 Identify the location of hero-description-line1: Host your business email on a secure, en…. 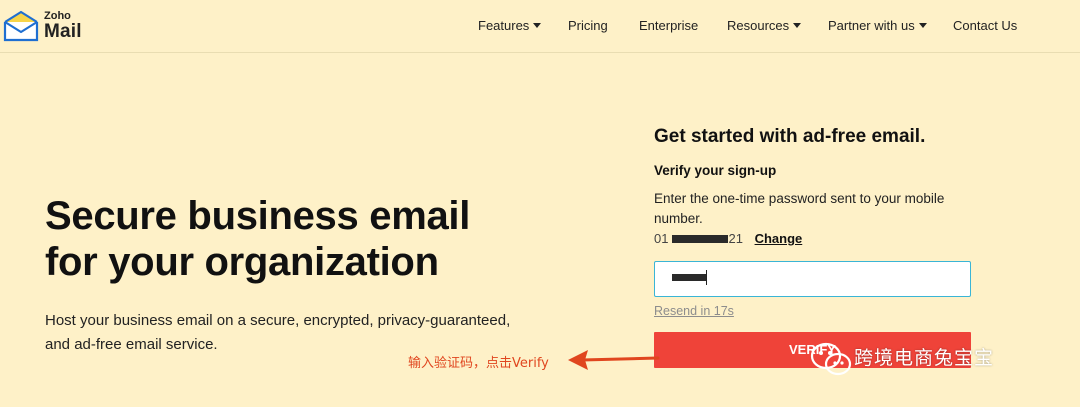
(278, 320).